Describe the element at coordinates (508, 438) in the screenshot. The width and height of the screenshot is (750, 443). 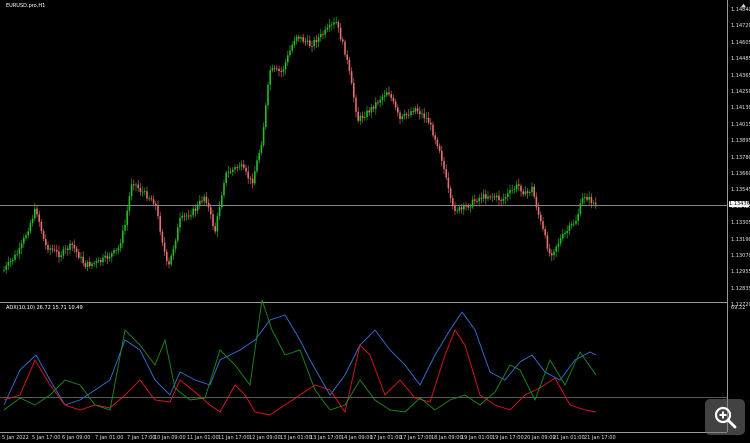
I see `time-axis-label: 19 Jan 17:00` at that location.